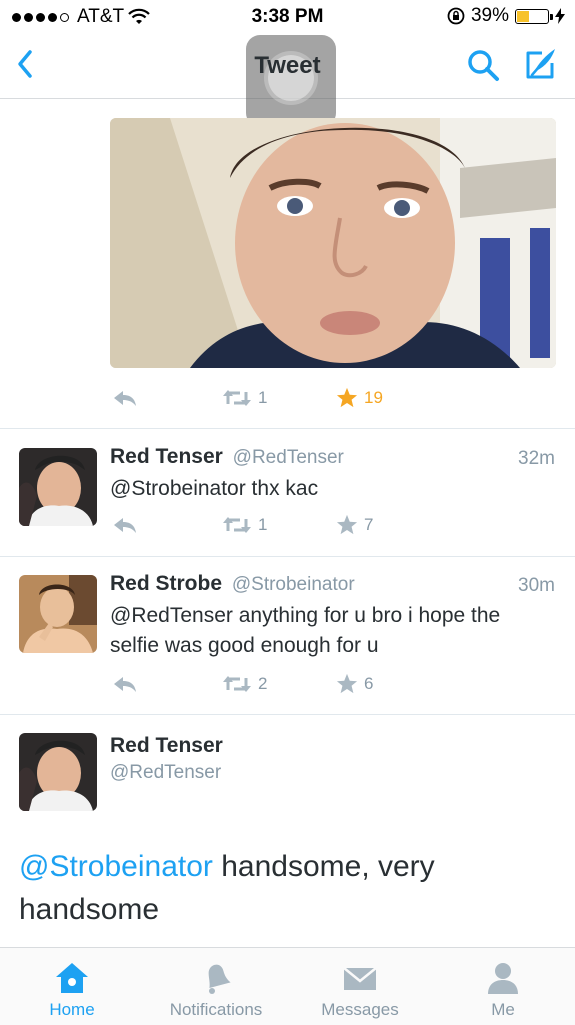 The width and height of the screenshot is (575, 1025). I want to click on tab-notifications: Notifications, so click(216, 986).